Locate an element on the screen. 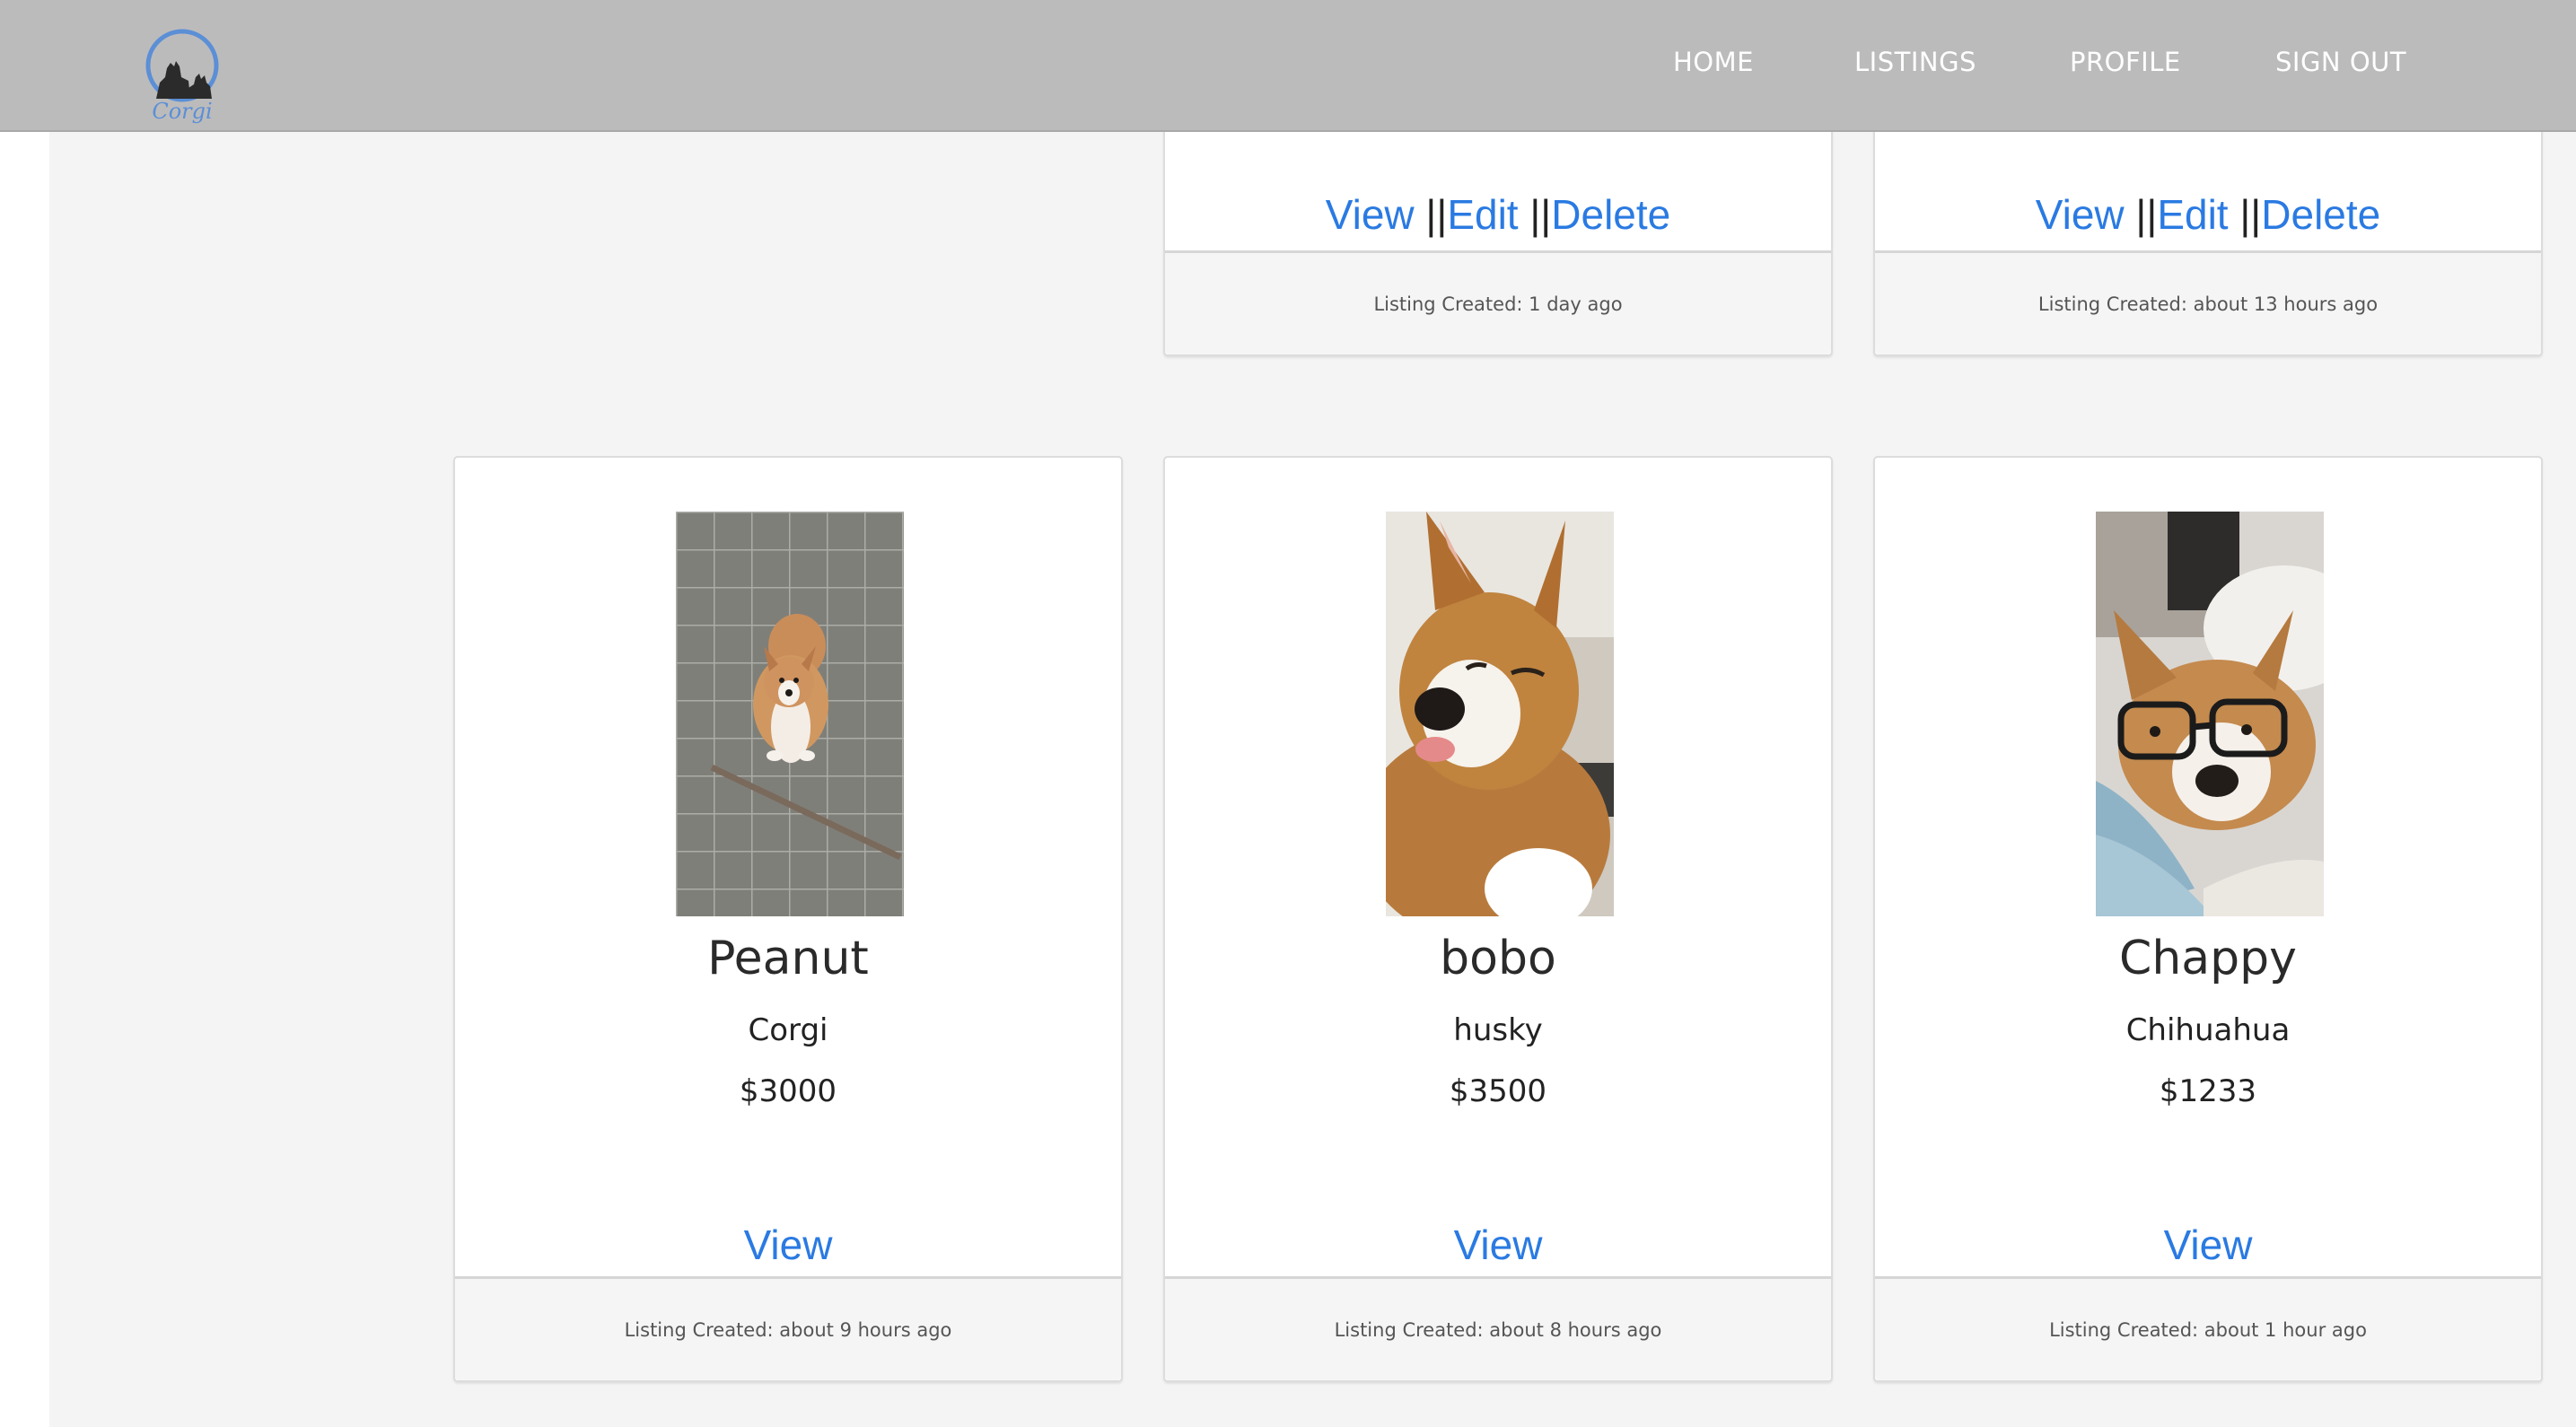  card-footer: Listing Created: about 1 hour ago is located at coordinates (2208, 1328).